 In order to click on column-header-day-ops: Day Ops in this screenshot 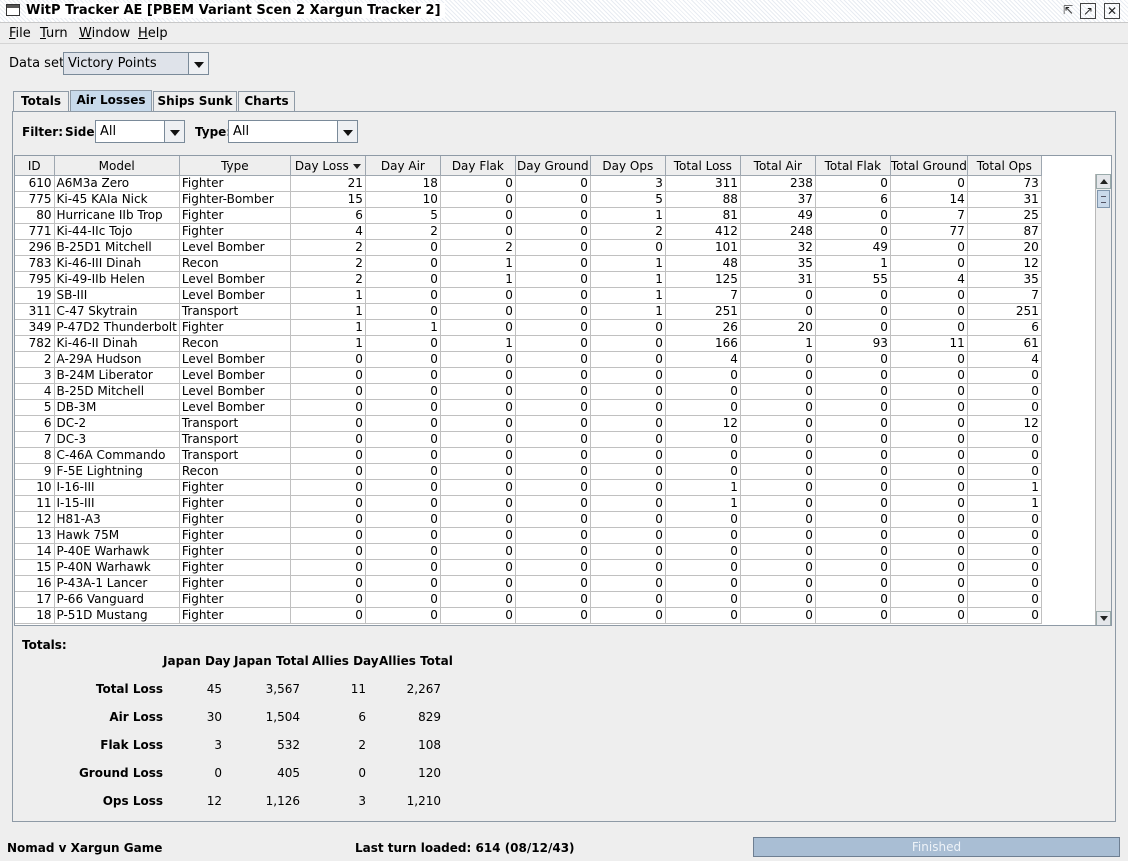, I will do `click(628, 166)`.